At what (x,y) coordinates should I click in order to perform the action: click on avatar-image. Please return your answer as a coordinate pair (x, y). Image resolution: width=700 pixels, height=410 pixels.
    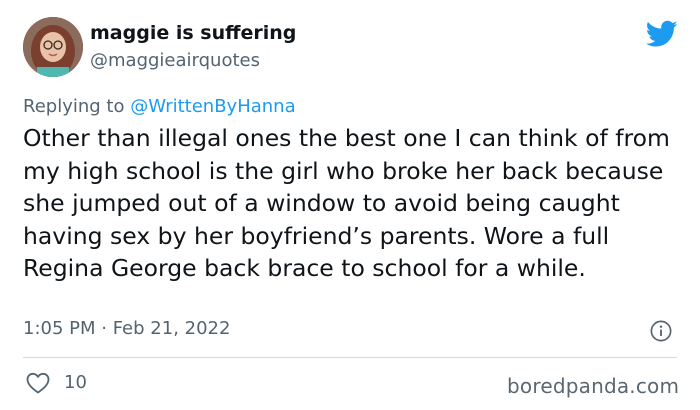
    Looking at the image, I should click on (53, 47).